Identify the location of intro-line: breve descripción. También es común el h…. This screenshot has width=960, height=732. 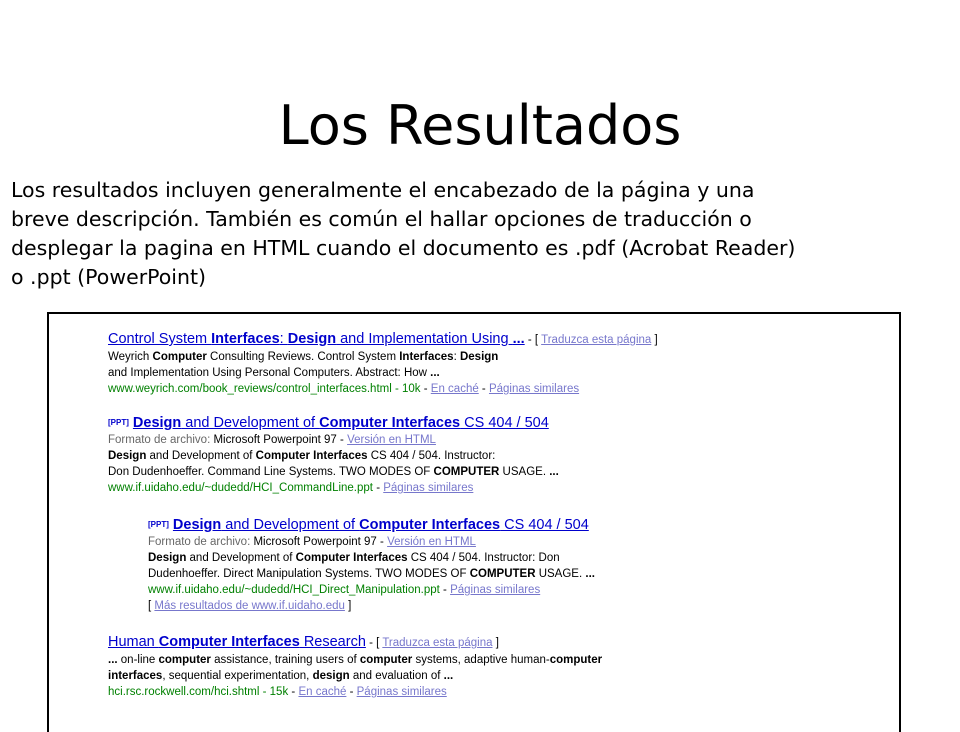
(381, 219).